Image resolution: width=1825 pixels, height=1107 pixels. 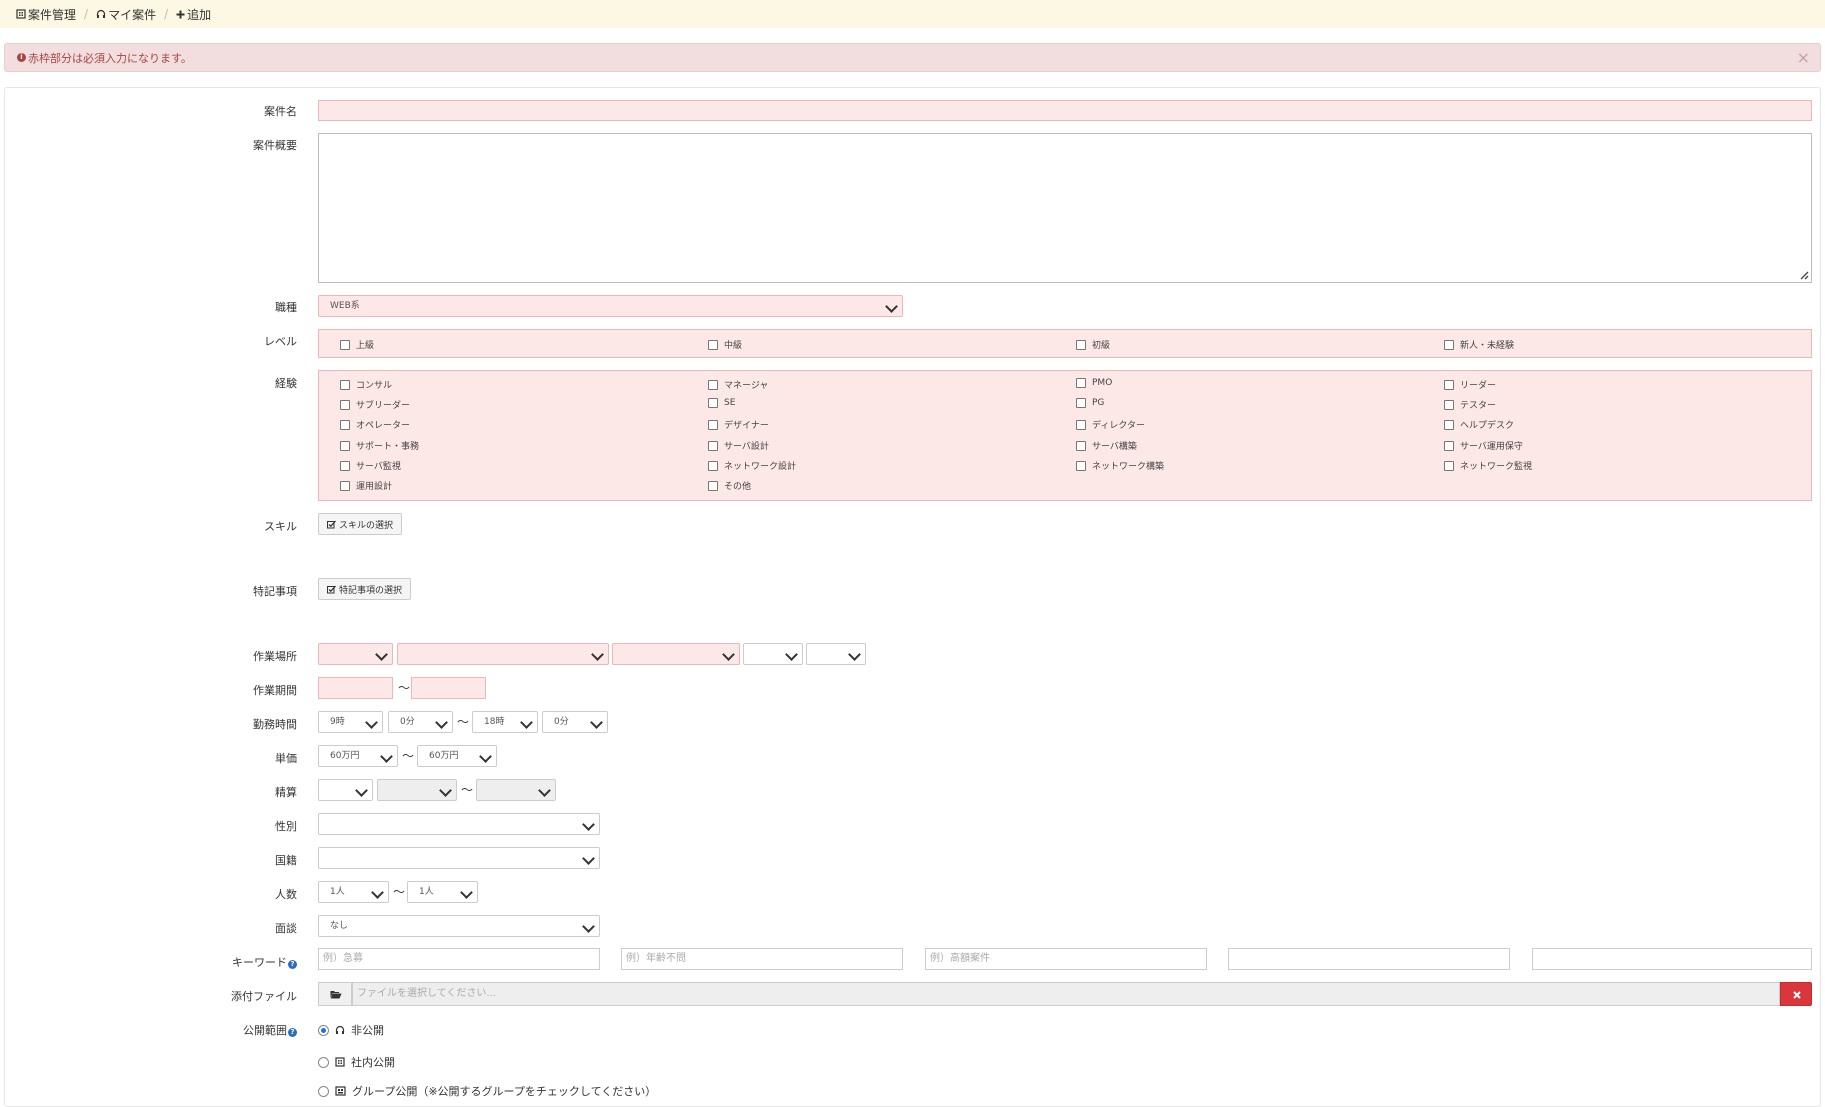 What do you see at coordinates (1066, 959) in the screenshot?
I see `keyword-input-3: 例）高額案件` at bounding box center [1066, 959].